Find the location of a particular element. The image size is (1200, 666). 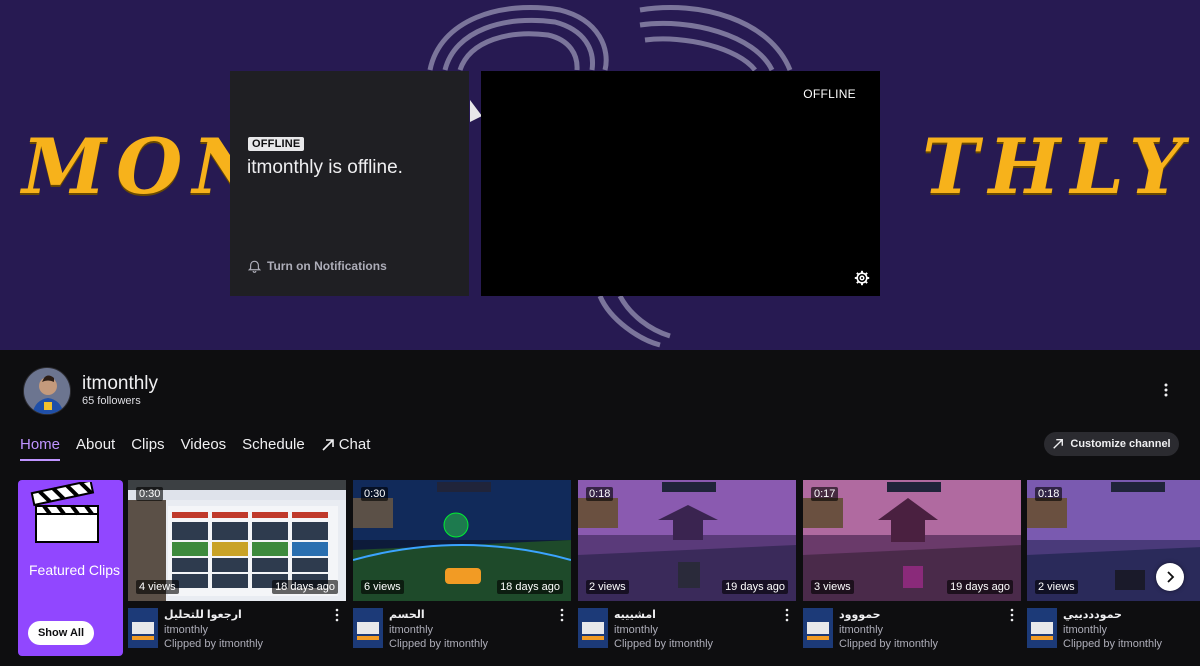

turn-on-notifications-button: Turn on Notifications is located at coordinates (317, 266).